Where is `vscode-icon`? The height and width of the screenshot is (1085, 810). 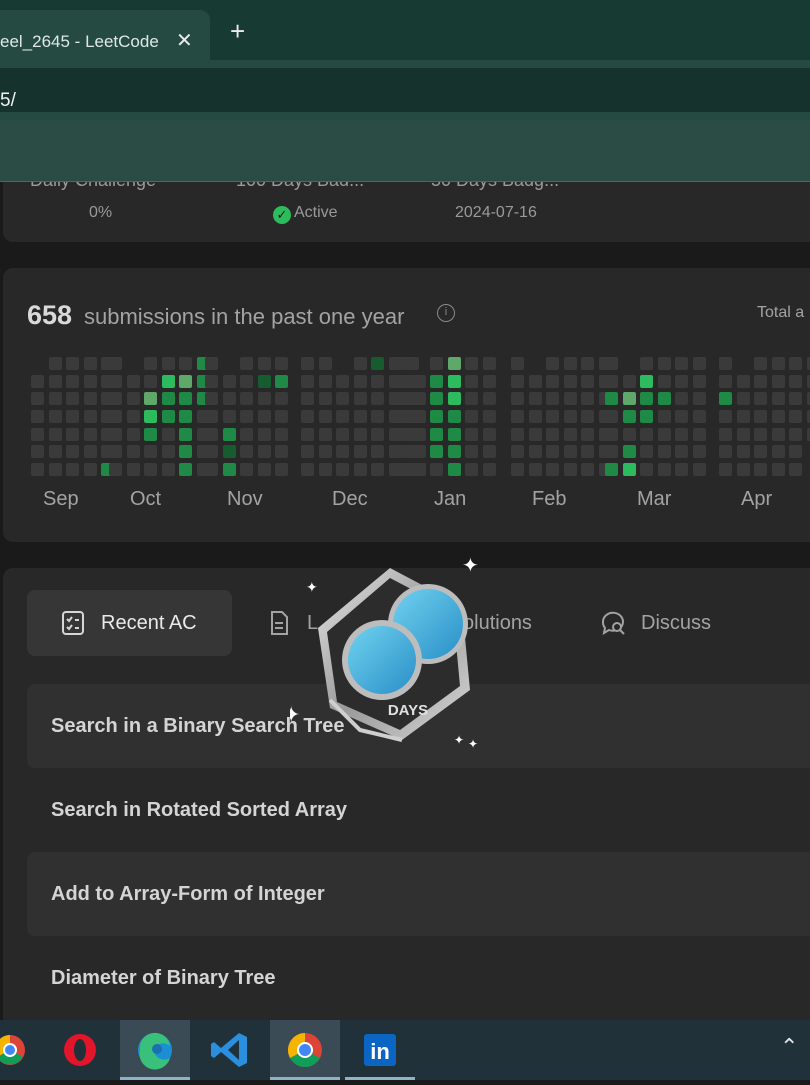 vscode-icon is located at coordinates (230, 1050).